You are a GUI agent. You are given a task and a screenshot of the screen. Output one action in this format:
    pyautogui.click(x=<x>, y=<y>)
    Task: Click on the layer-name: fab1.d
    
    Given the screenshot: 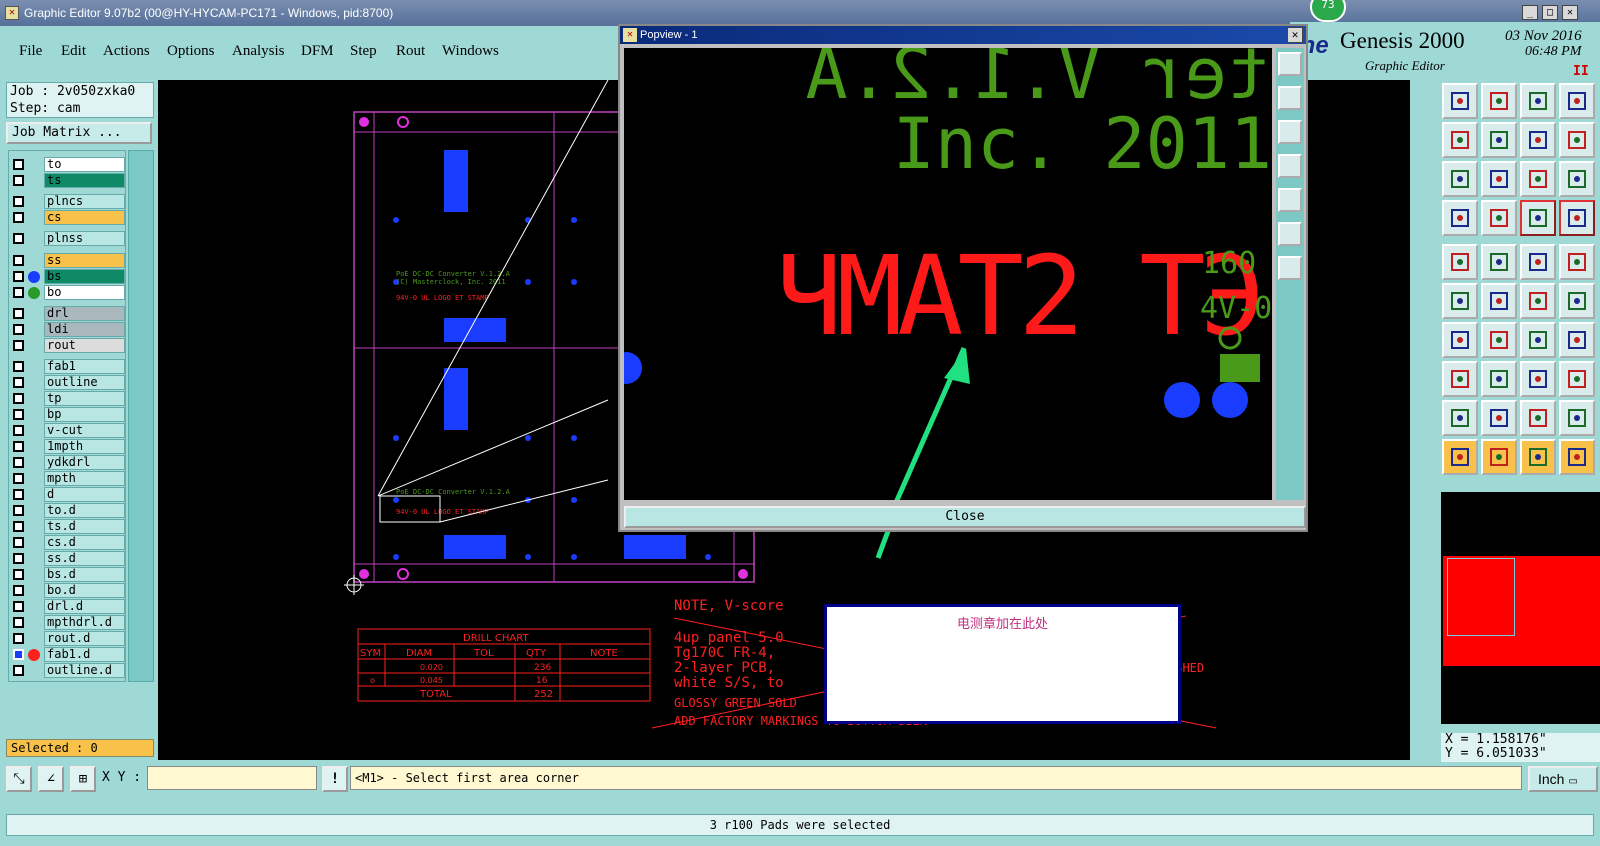 What is the action you would take?
    pyautogui.click(x=84, y=654)
    